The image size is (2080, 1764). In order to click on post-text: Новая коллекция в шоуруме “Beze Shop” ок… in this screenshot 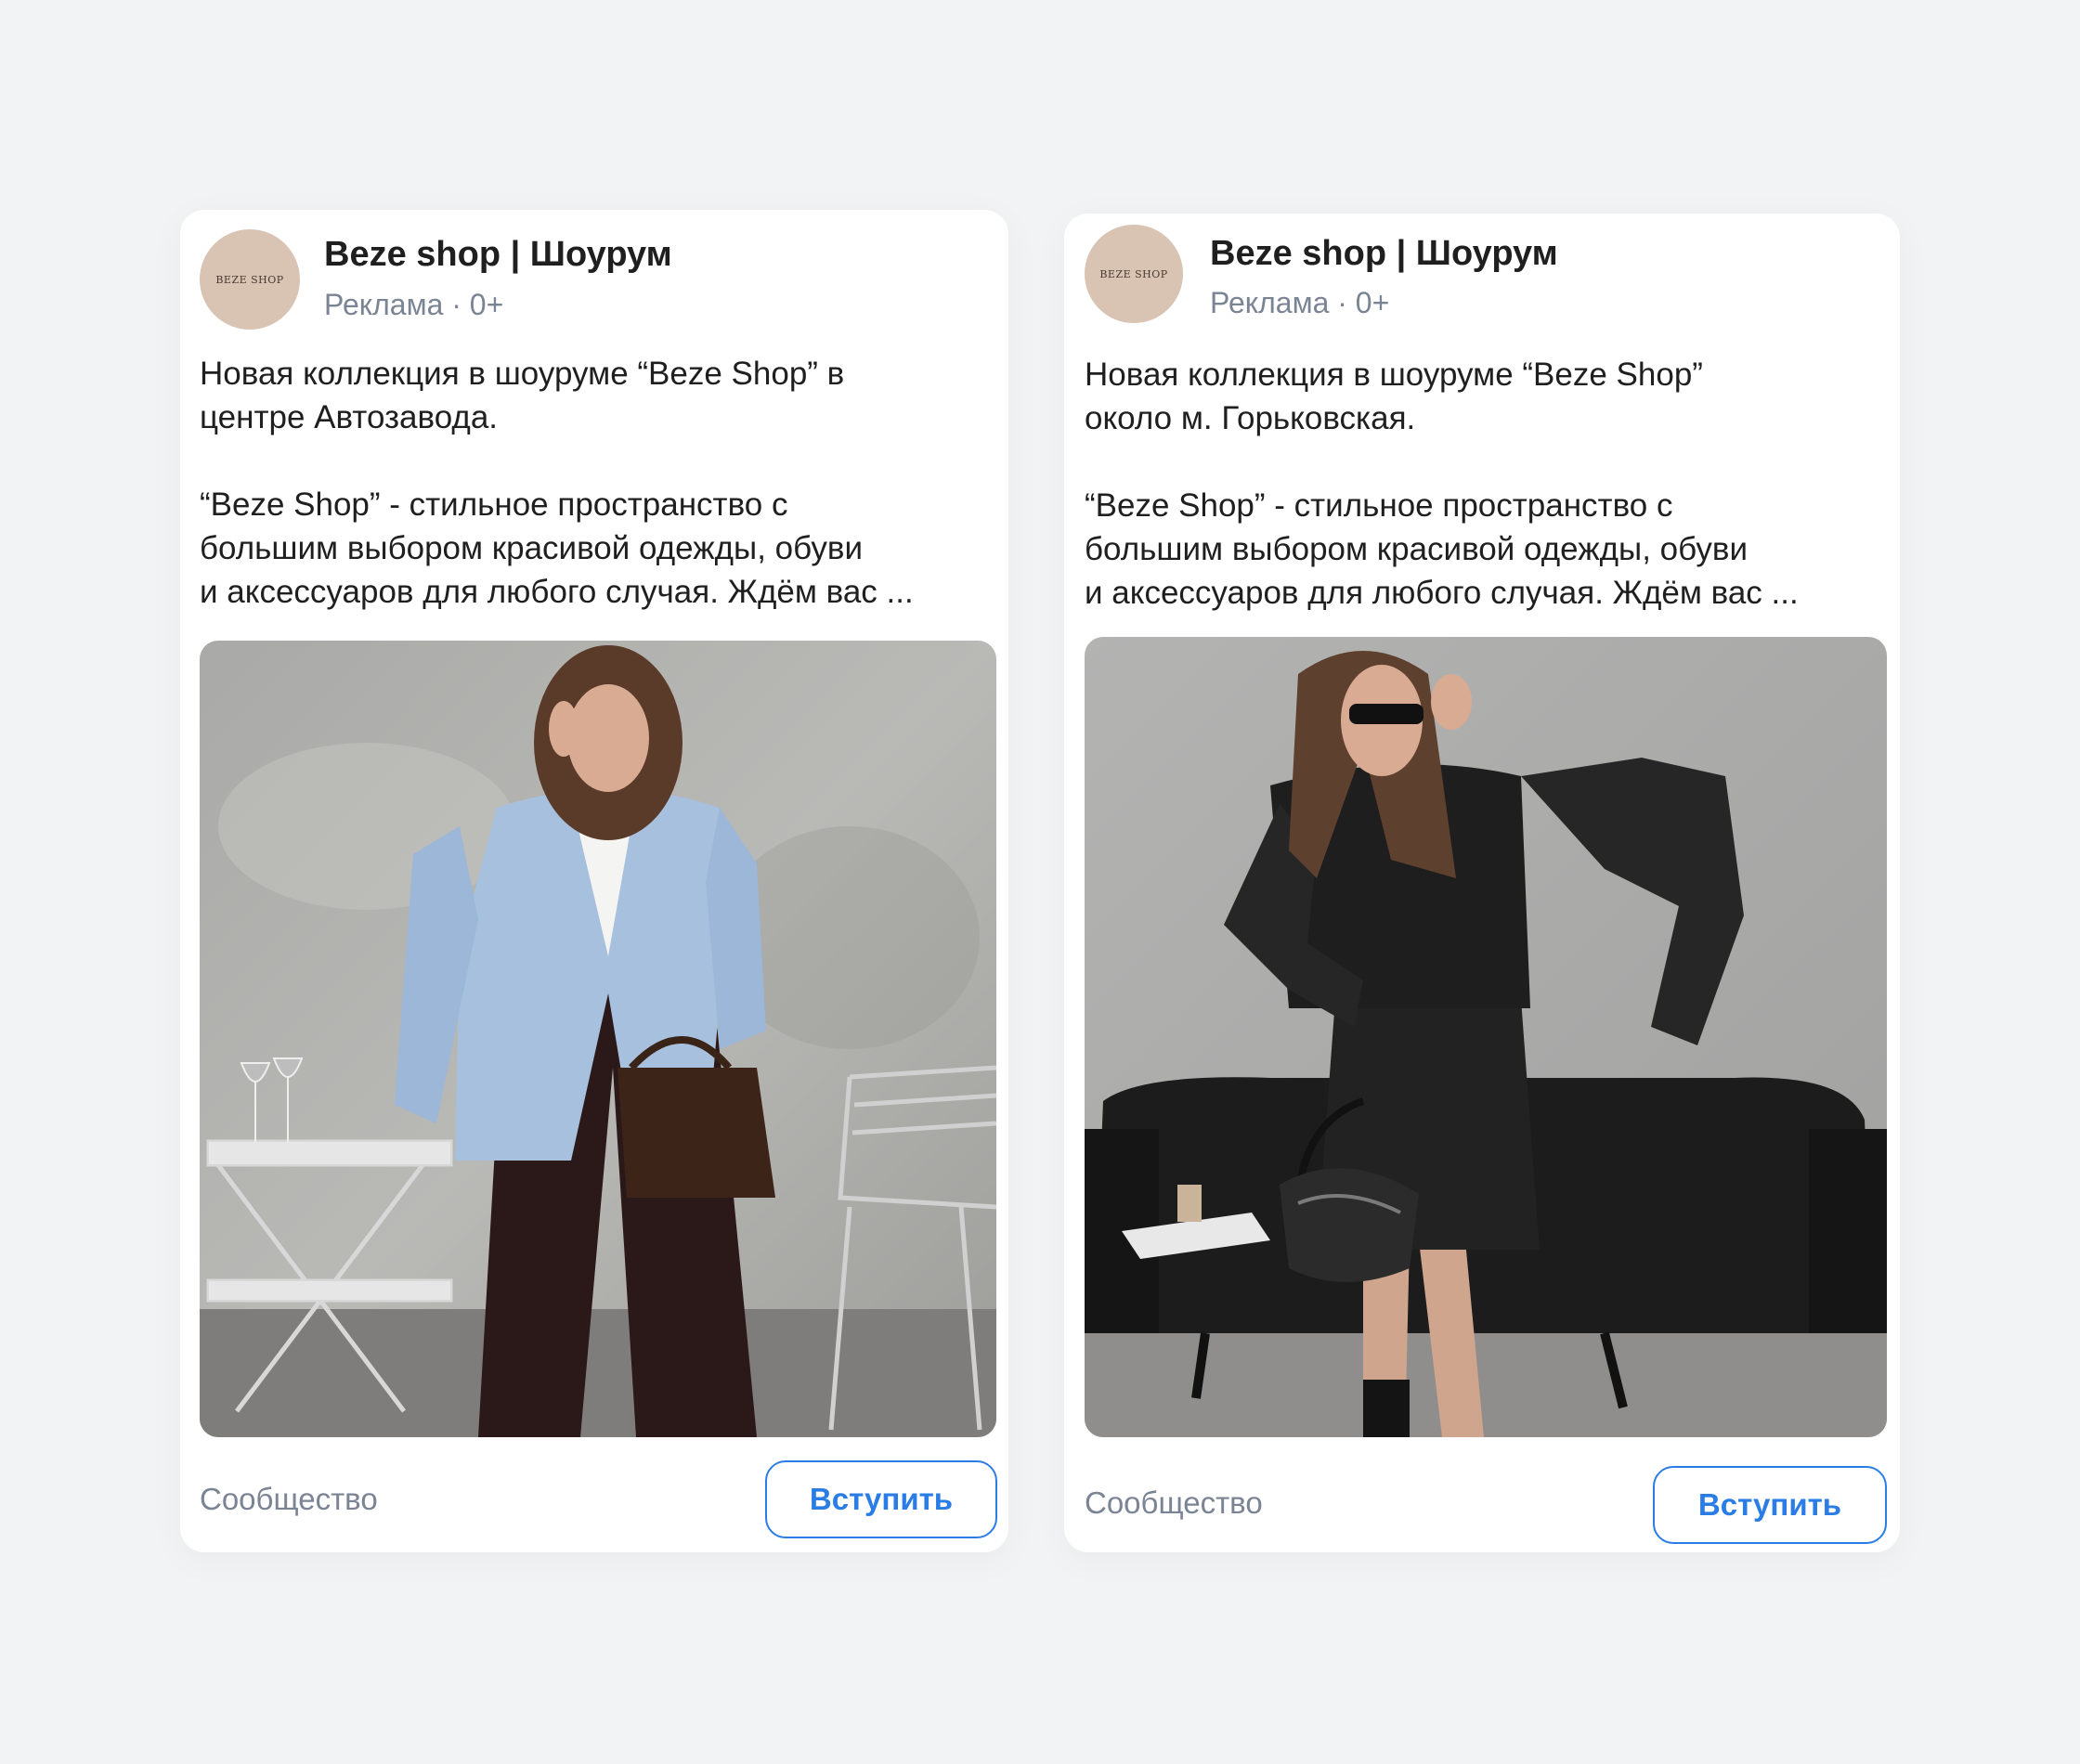, I will do `click(1442, 484)`.